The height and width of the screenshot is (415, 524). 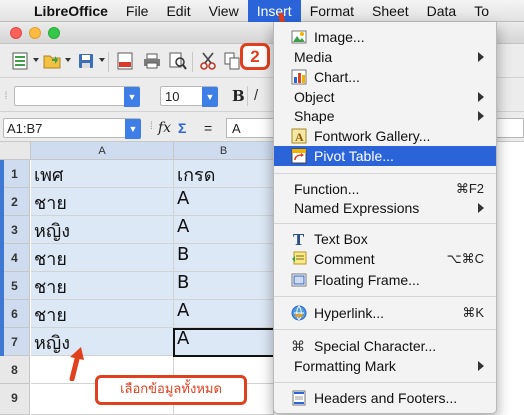 I want to click on chart-icon, so click(x=299, y=77).